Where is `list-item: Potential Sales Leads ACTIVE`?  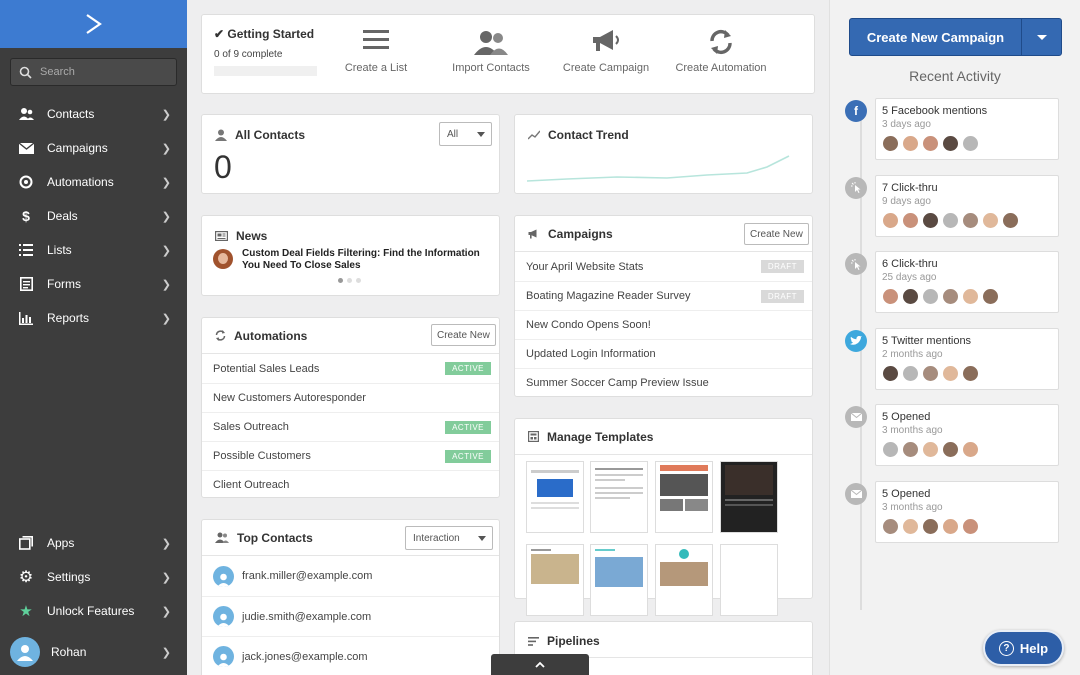
list-item: Potential Sales Leads ACTIVE is located at coordinates (350, 368).